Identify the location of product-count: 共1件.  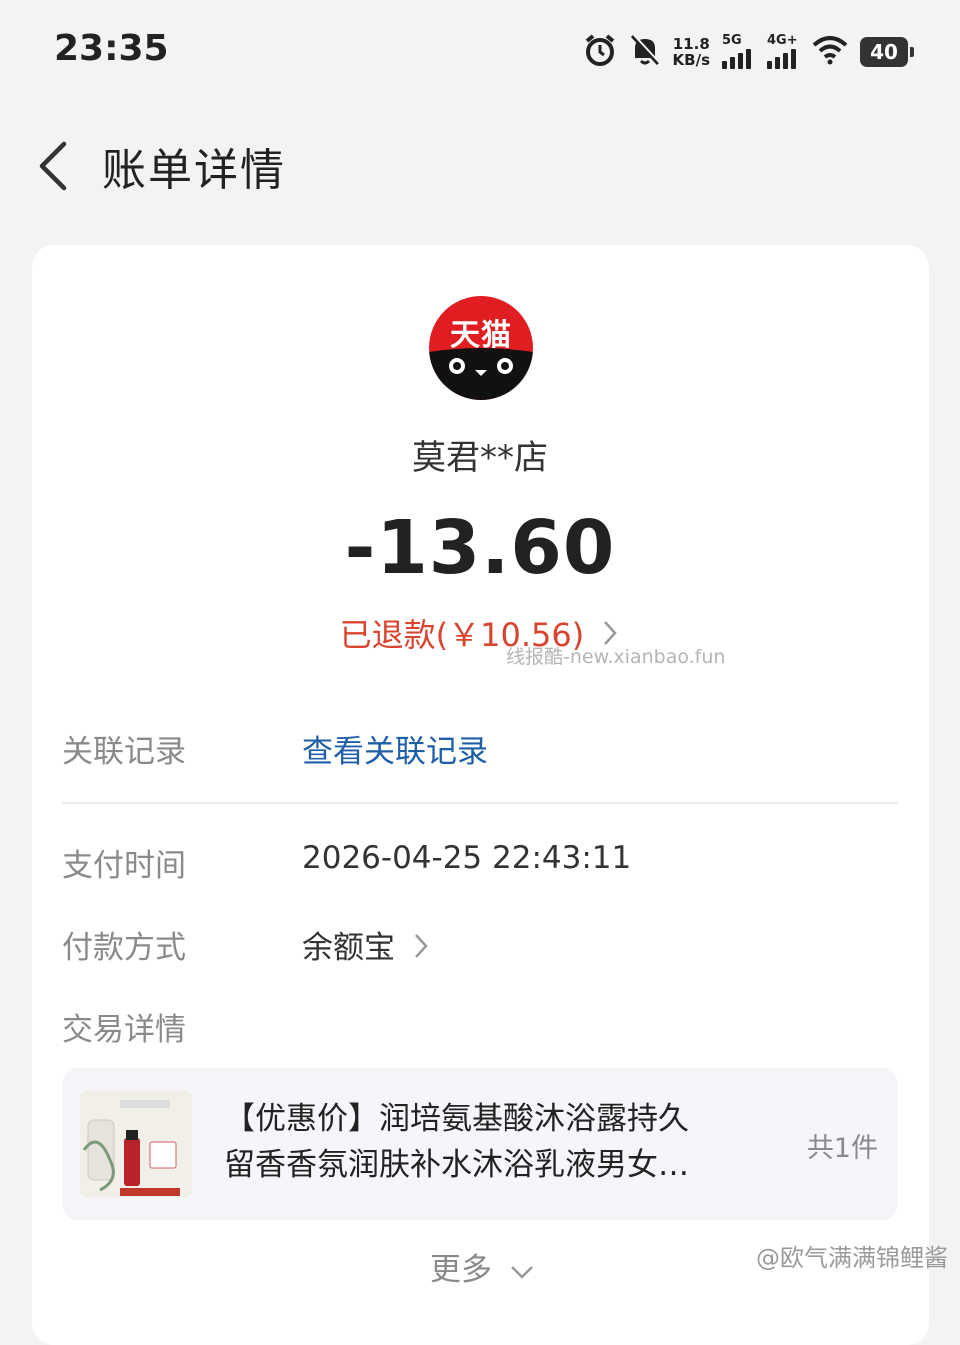
(842, 1148).